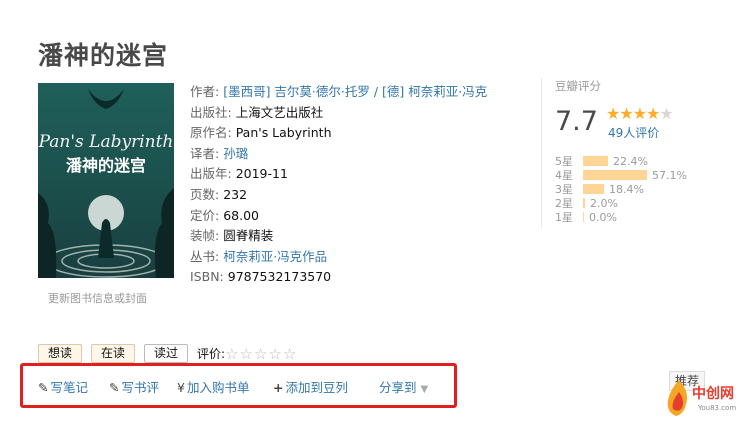  Describe the element at coordinates (261, 277) in the screenshot. I see `info-isbn: ISBN: 9787532173570` at that location.